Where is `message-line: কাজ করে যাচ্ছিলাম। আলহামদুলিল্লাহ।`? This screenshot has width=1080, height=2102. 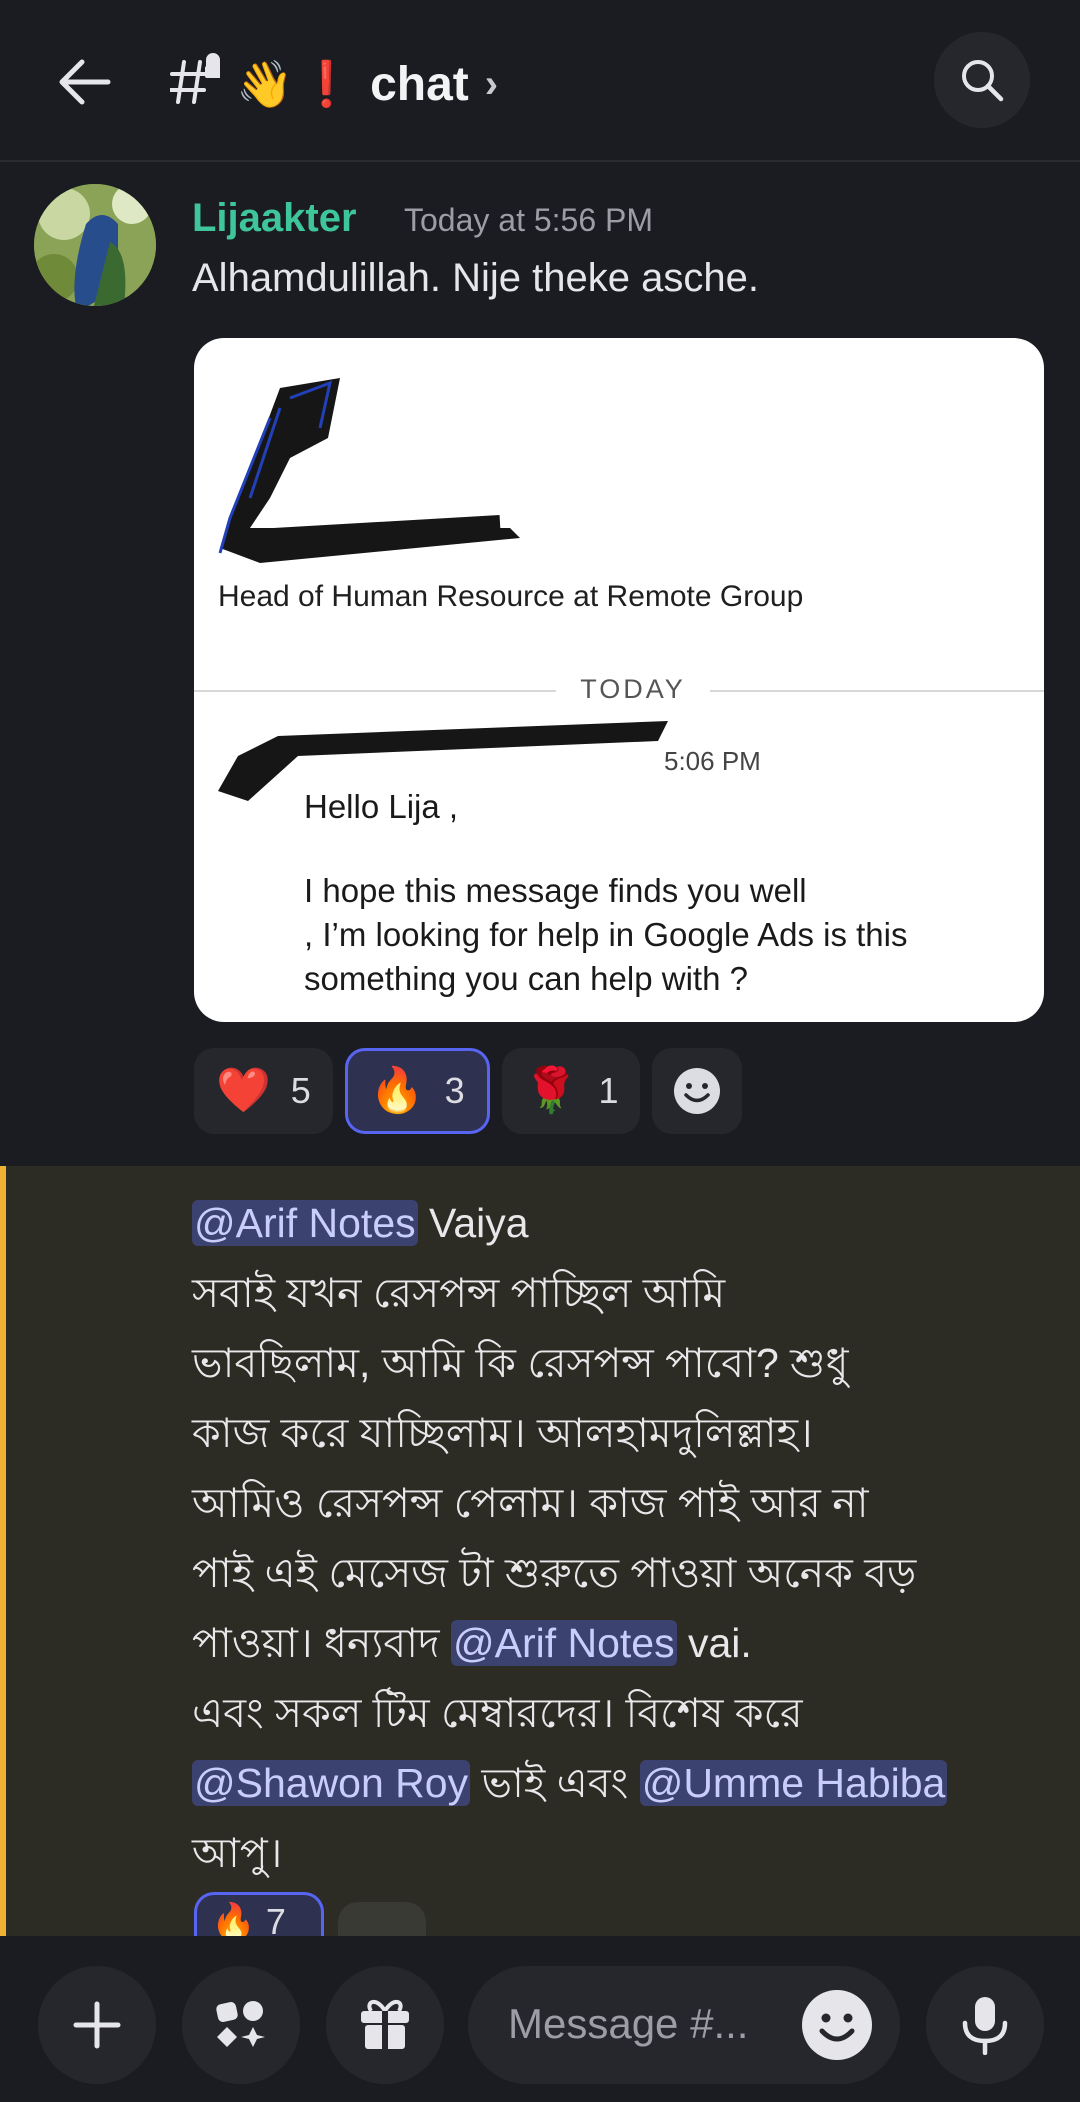 message-line: কাজ করে যাচ্ছিলাম। আলহামদুলিল্লাহ। is located at coordinates (502, 1433).